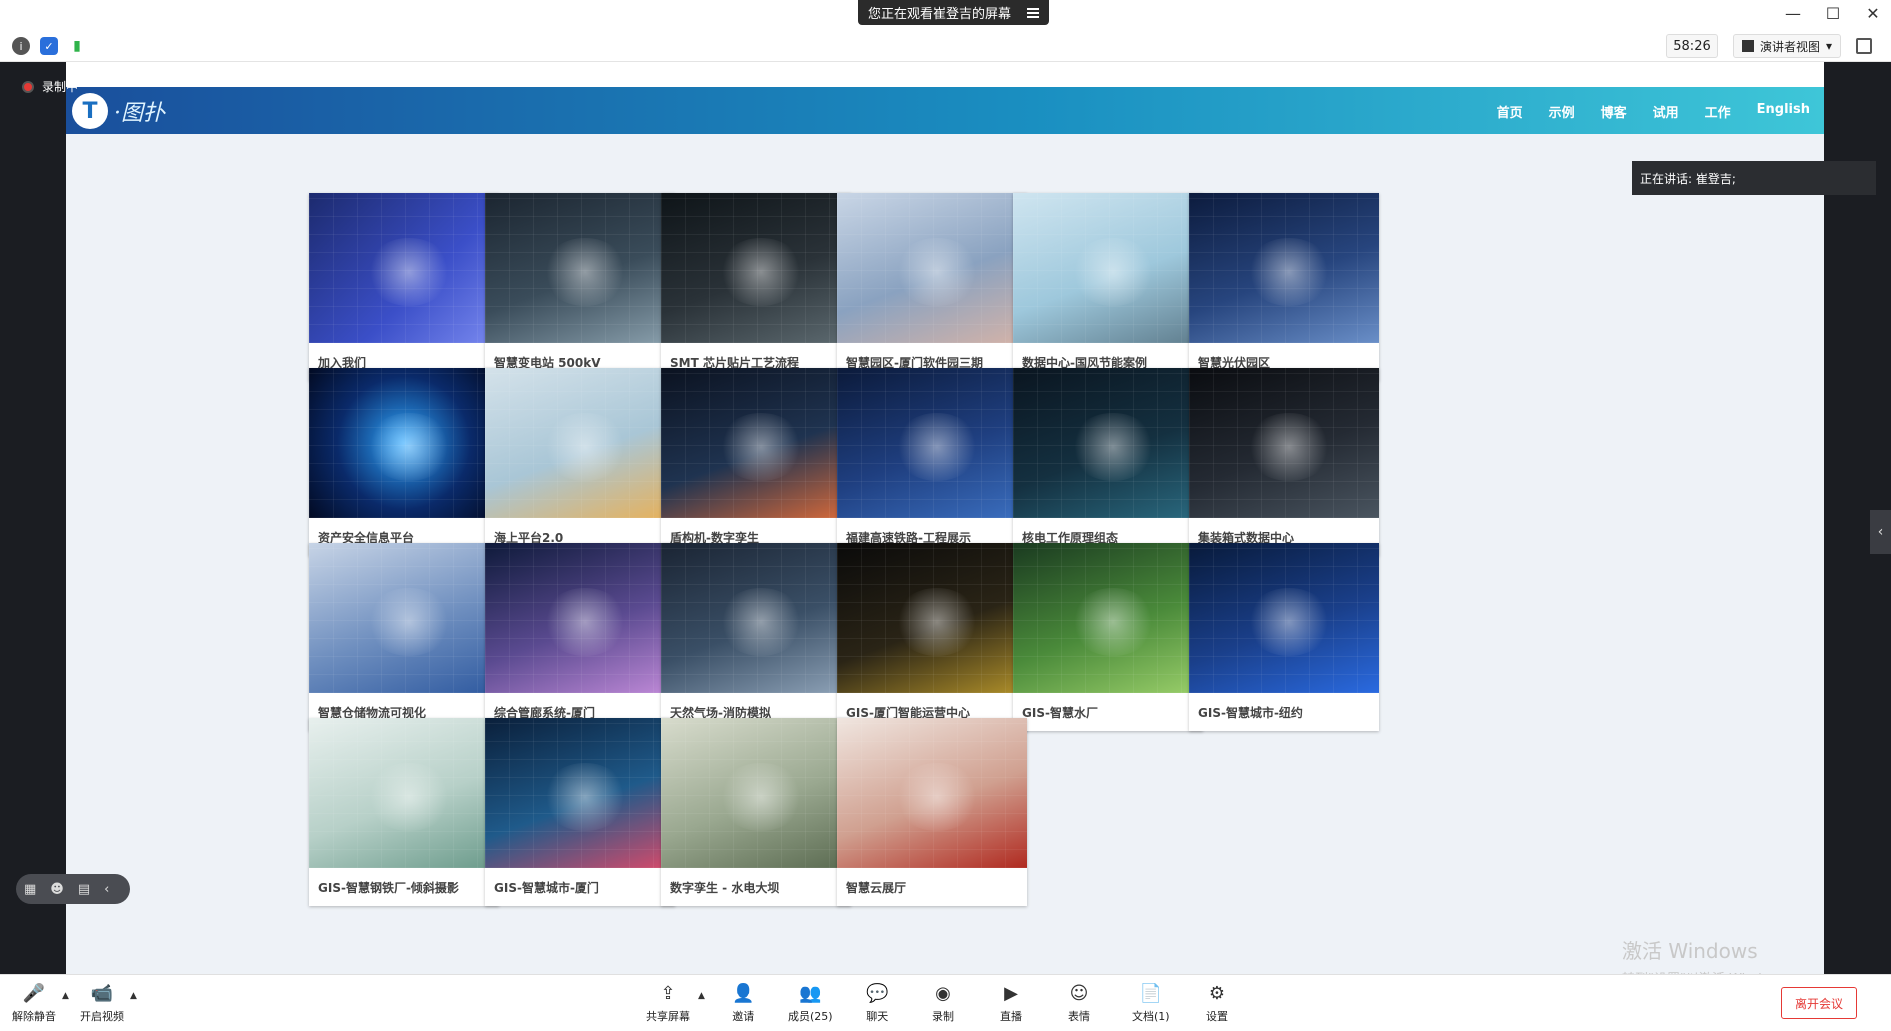 Image resolution: width=1891 pixels, height=1031 pixels. What do you see at coordinates (77, 46) in the screenshot?
I see `signal-icon: ▮` at bounding box center [77, 46].